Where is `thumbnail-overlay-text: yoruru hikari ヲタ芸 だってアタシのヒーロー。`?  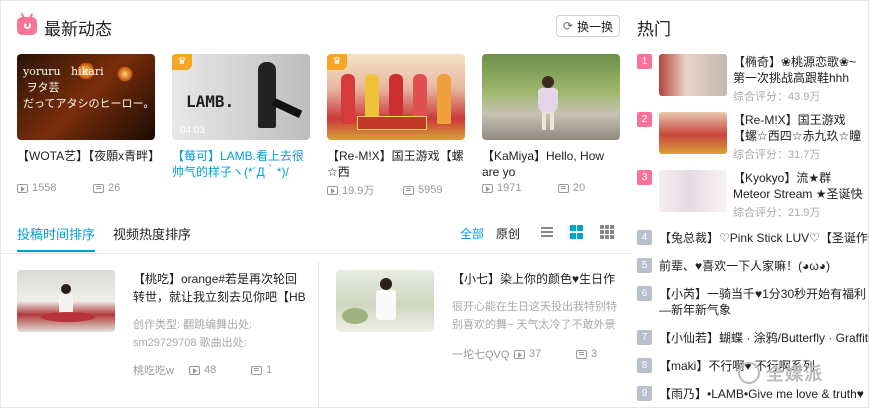
thumbnail-overlay-text: yoruru hikari ヲタ芸 だってアタシのヒーロー。 is located at coordinates (89, 87).